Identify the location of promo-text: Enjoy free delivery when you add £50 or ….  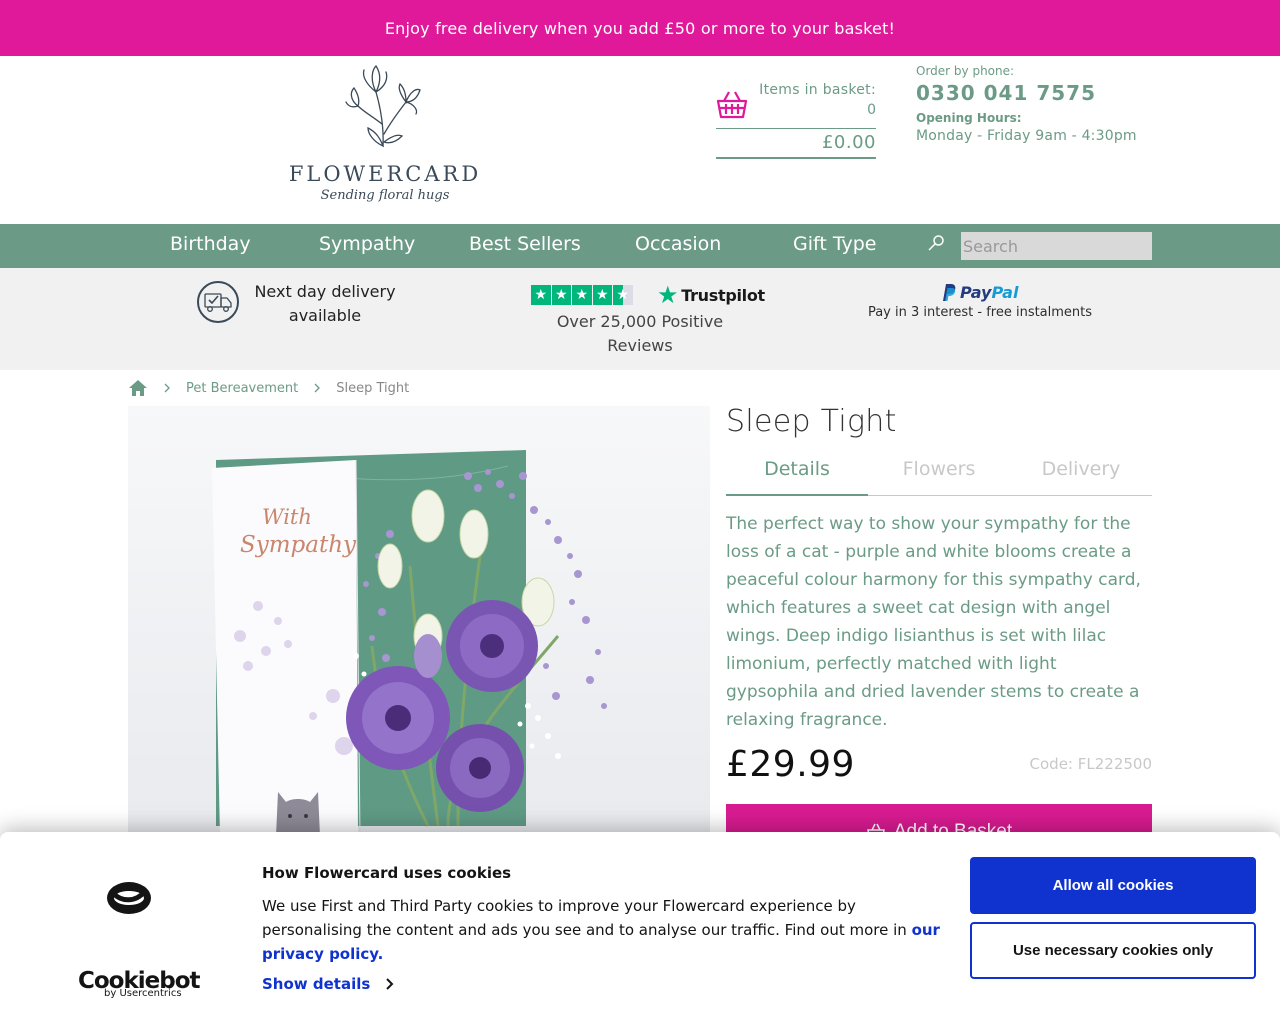
(640, 28).